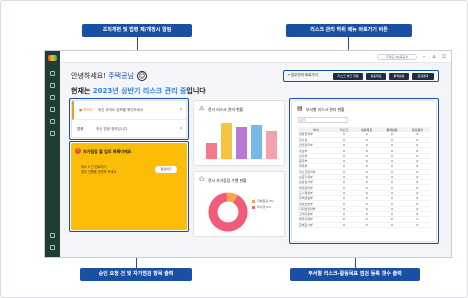 The width and height of the screenshot is (468, 298). I want to click on period-prefix: 현재는, so click(82, 91).